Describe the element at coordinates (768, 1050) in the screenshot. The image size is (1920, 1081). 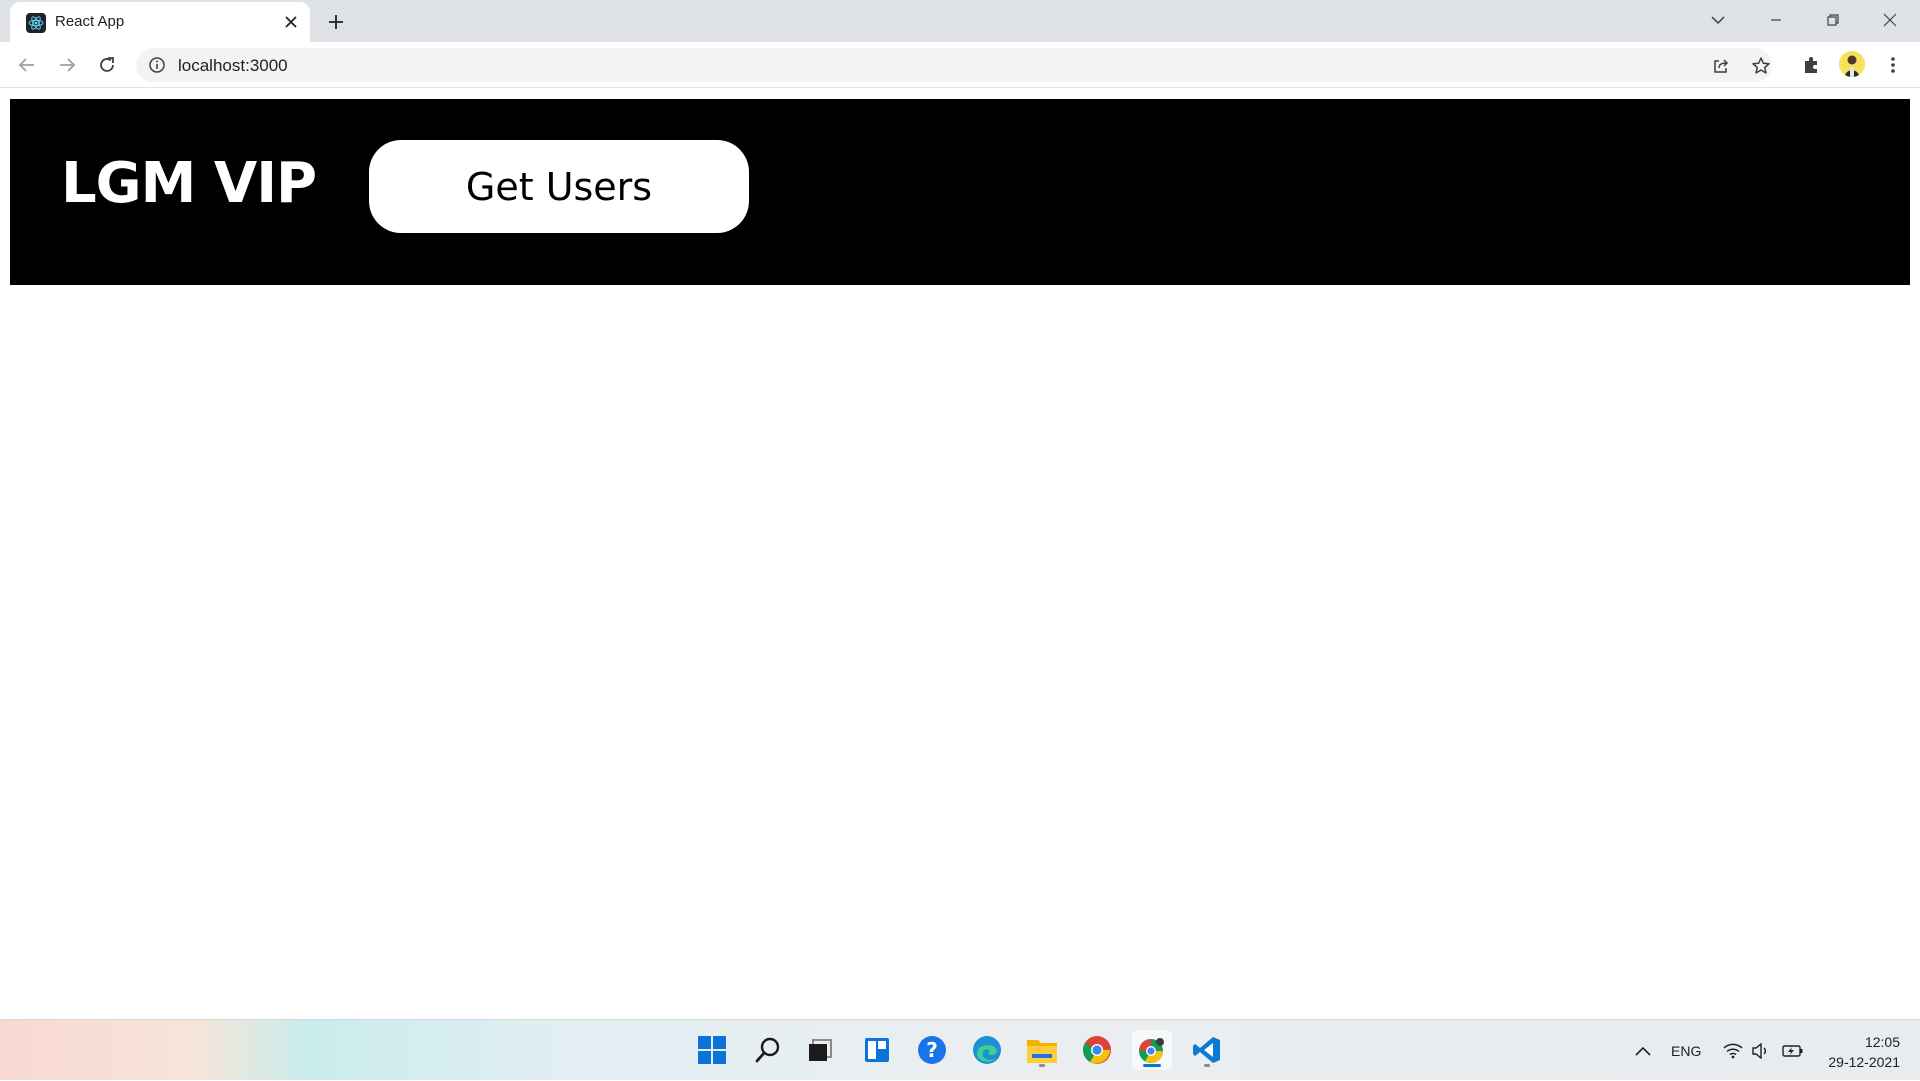
I see `search-icon` at that location.